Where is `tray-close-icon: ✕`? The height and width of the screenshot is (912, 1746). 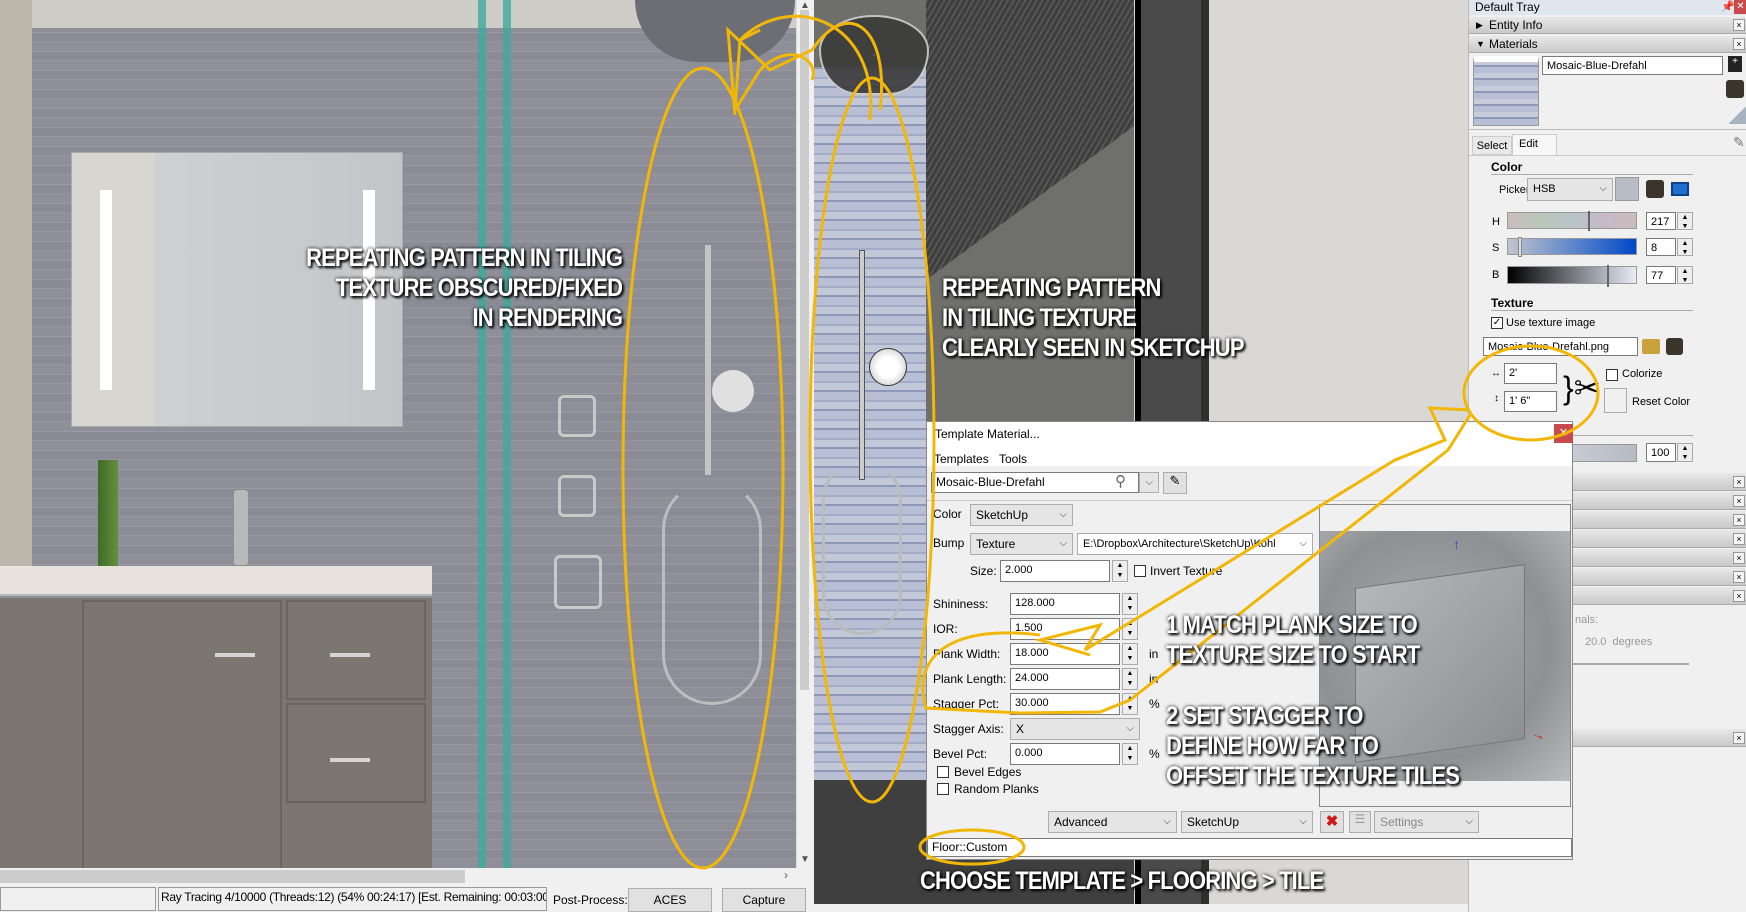 tray-close-icon: ✕ is located at coordinates (1740, 7).